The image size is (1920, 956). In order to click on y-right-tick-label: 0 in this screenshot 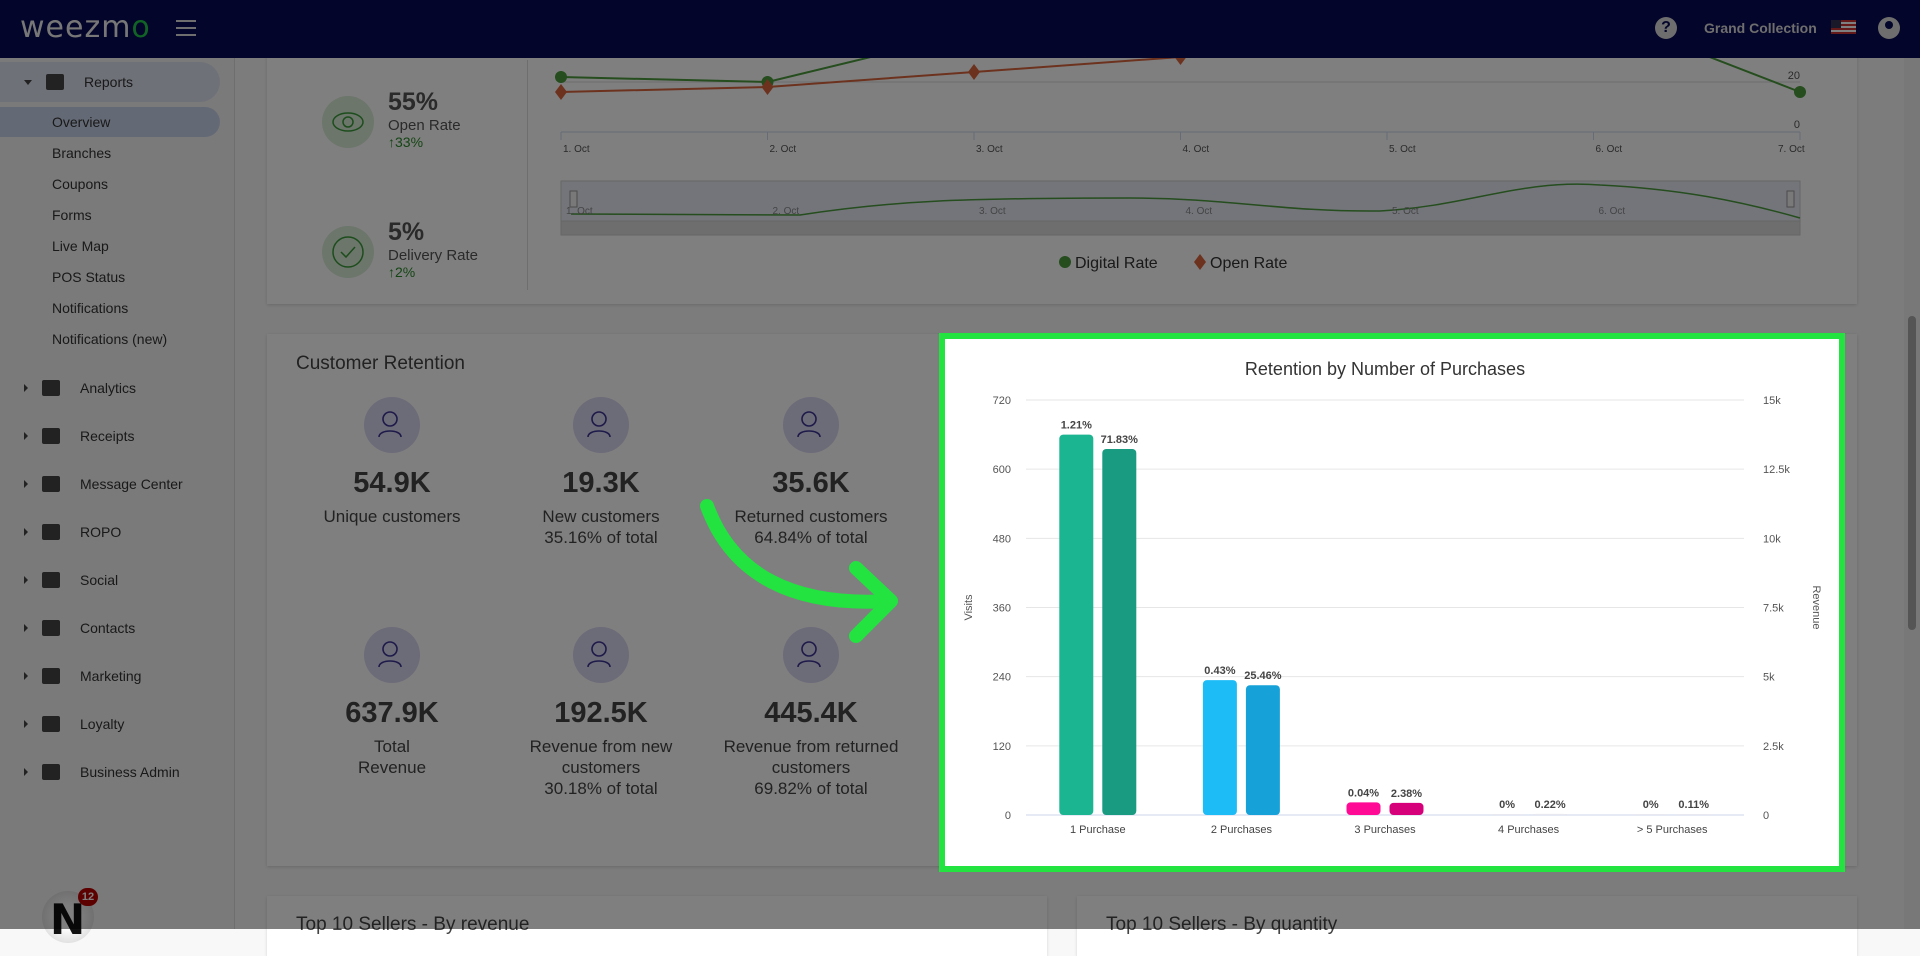, I will do `click(1766, 816)`.